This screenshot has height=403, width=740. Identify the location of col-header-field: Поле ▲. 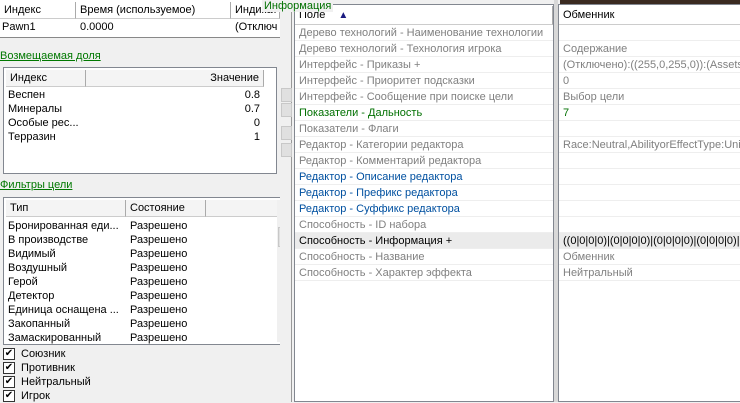
(424, 15).